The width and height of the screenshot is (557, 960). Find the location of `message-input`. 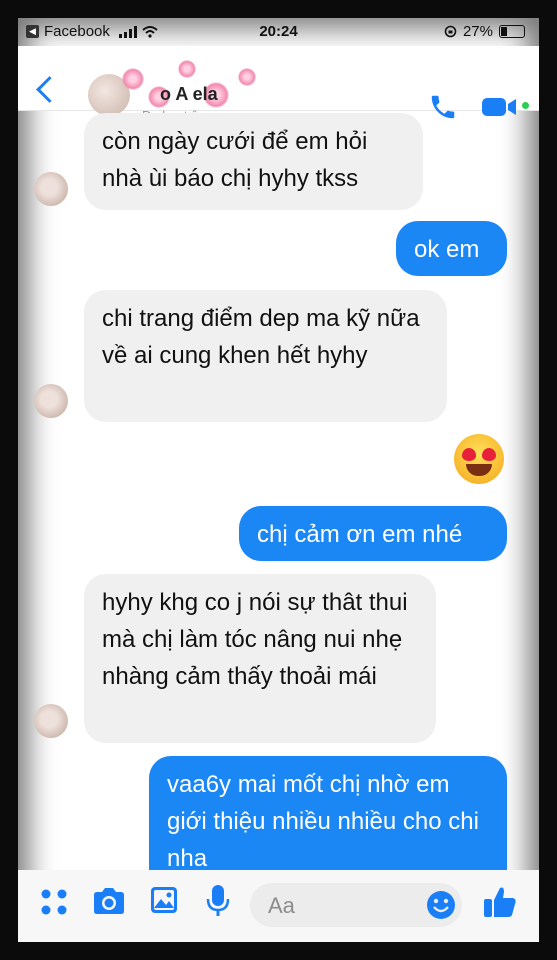

message-input is located at coordinates (343, 906).